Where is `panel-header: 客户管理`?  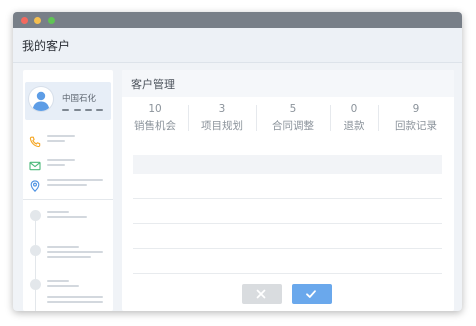 panel-header: 客户管理 is located at coordinates (288, 83).